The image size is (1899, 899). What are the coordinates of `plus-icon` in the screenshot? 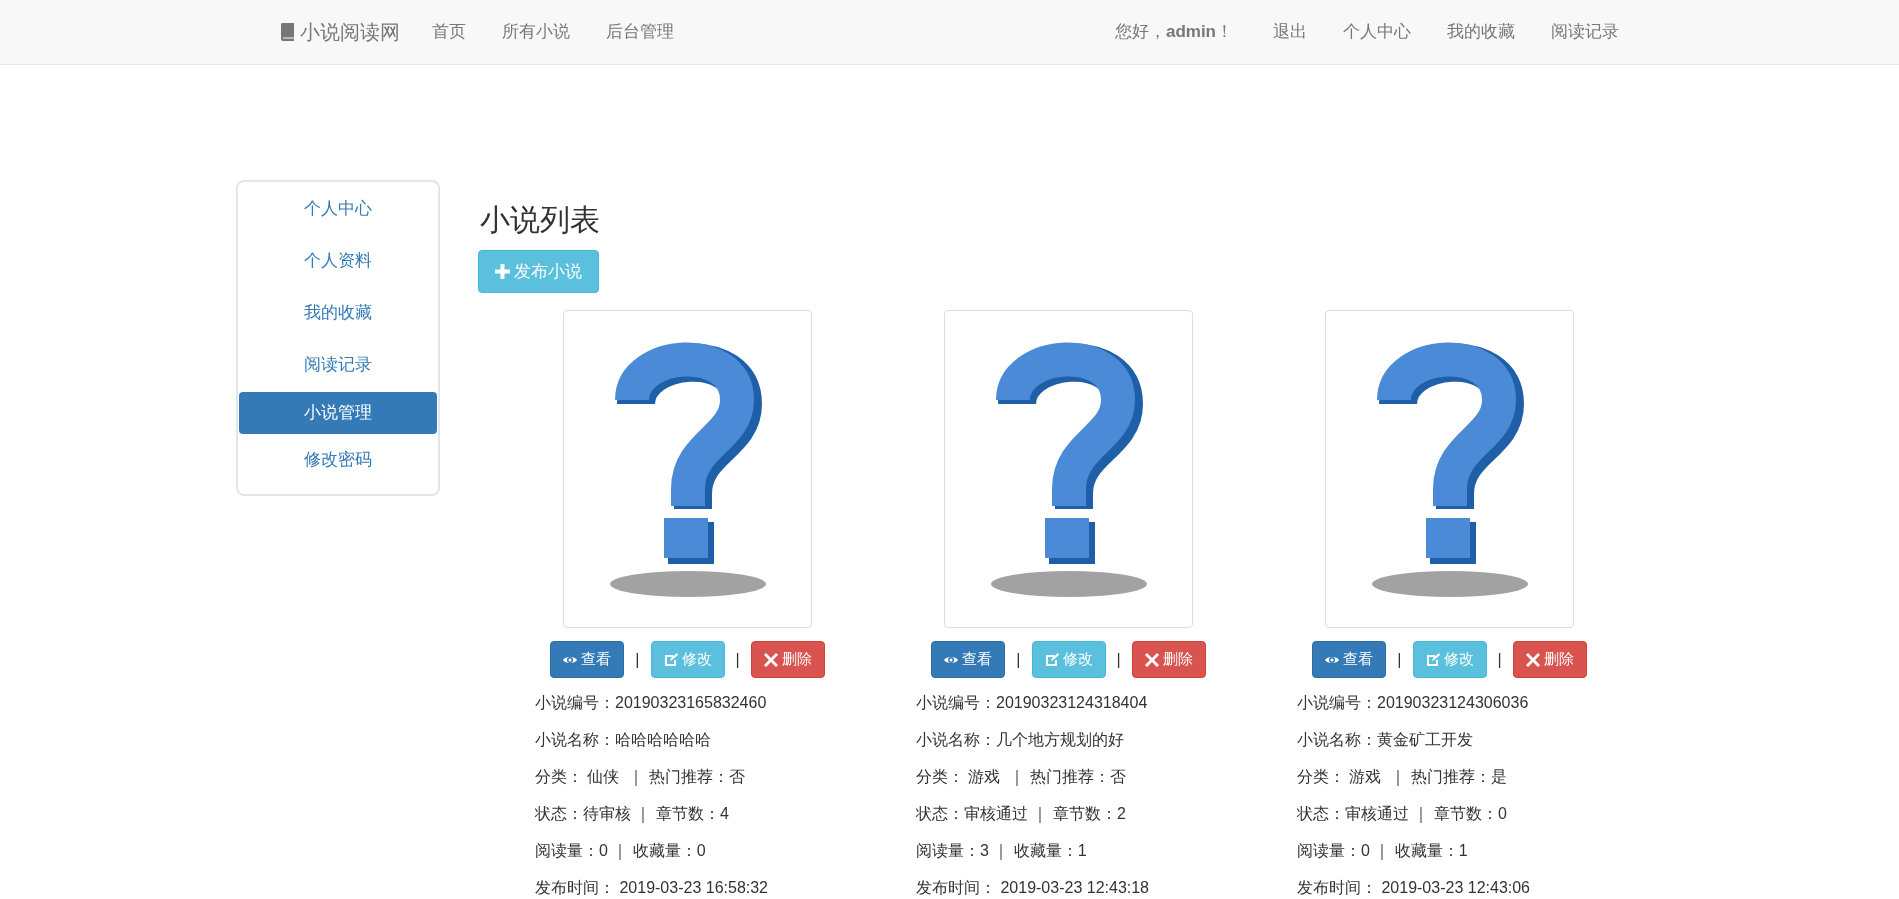 It's located at (502, 271).